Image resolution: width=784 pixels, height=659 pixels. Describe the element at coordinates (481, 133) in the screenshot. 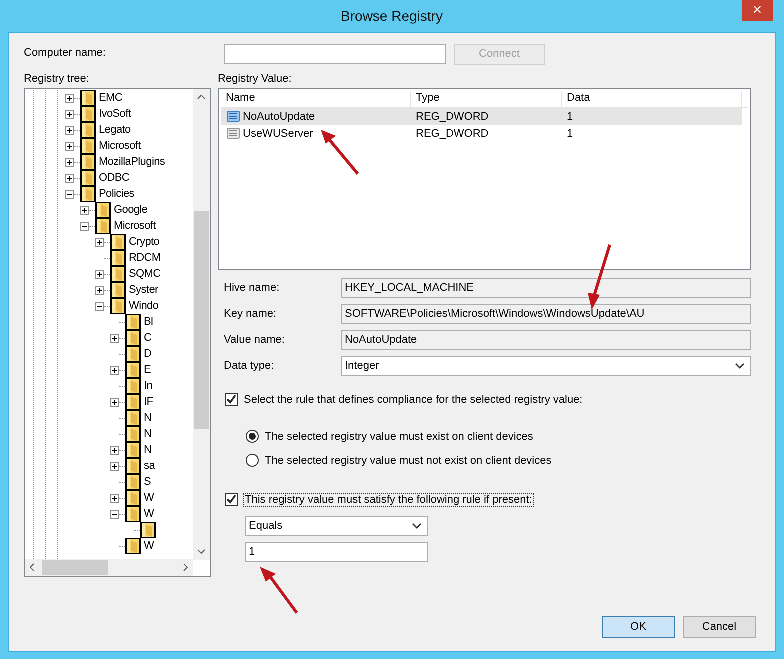

I see `registry-value-row: UseWUServer REG_DWORD 1` at that location.